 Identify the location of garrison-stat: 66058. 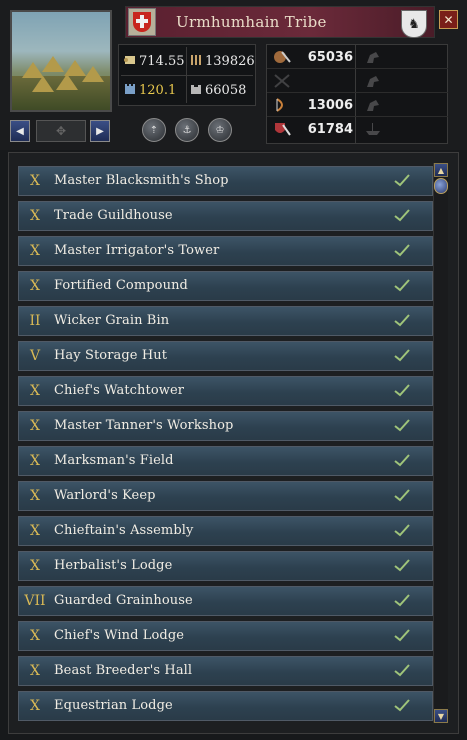
(217, 90).